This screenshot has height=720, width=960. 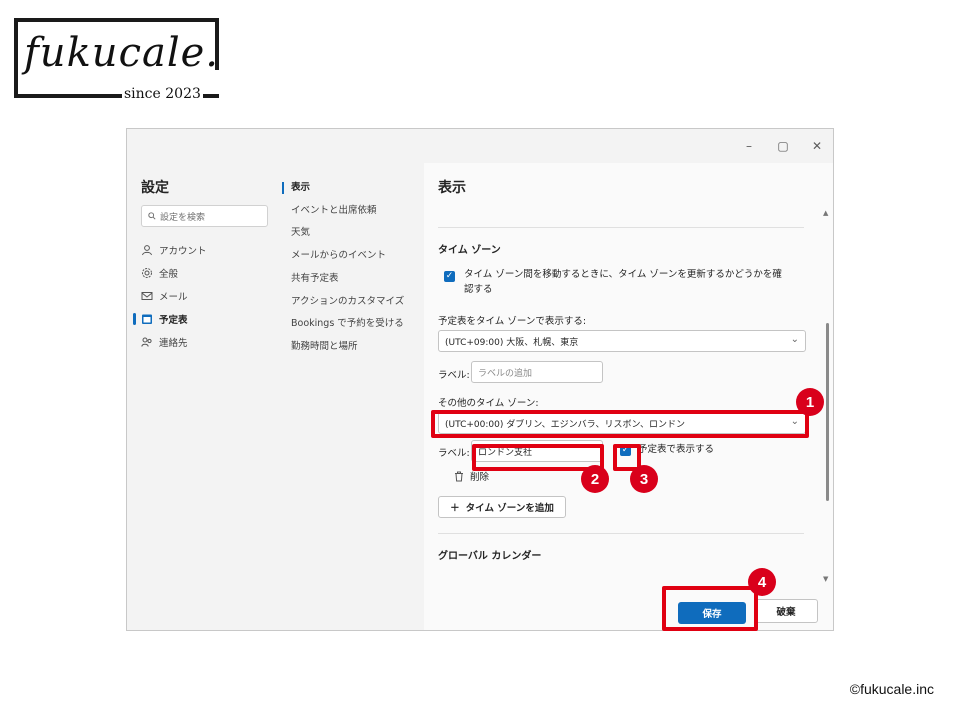 What do you see at coordinates (147, 250) in the screenshot?
I see `person-icon` at bounding box center [147, 250].